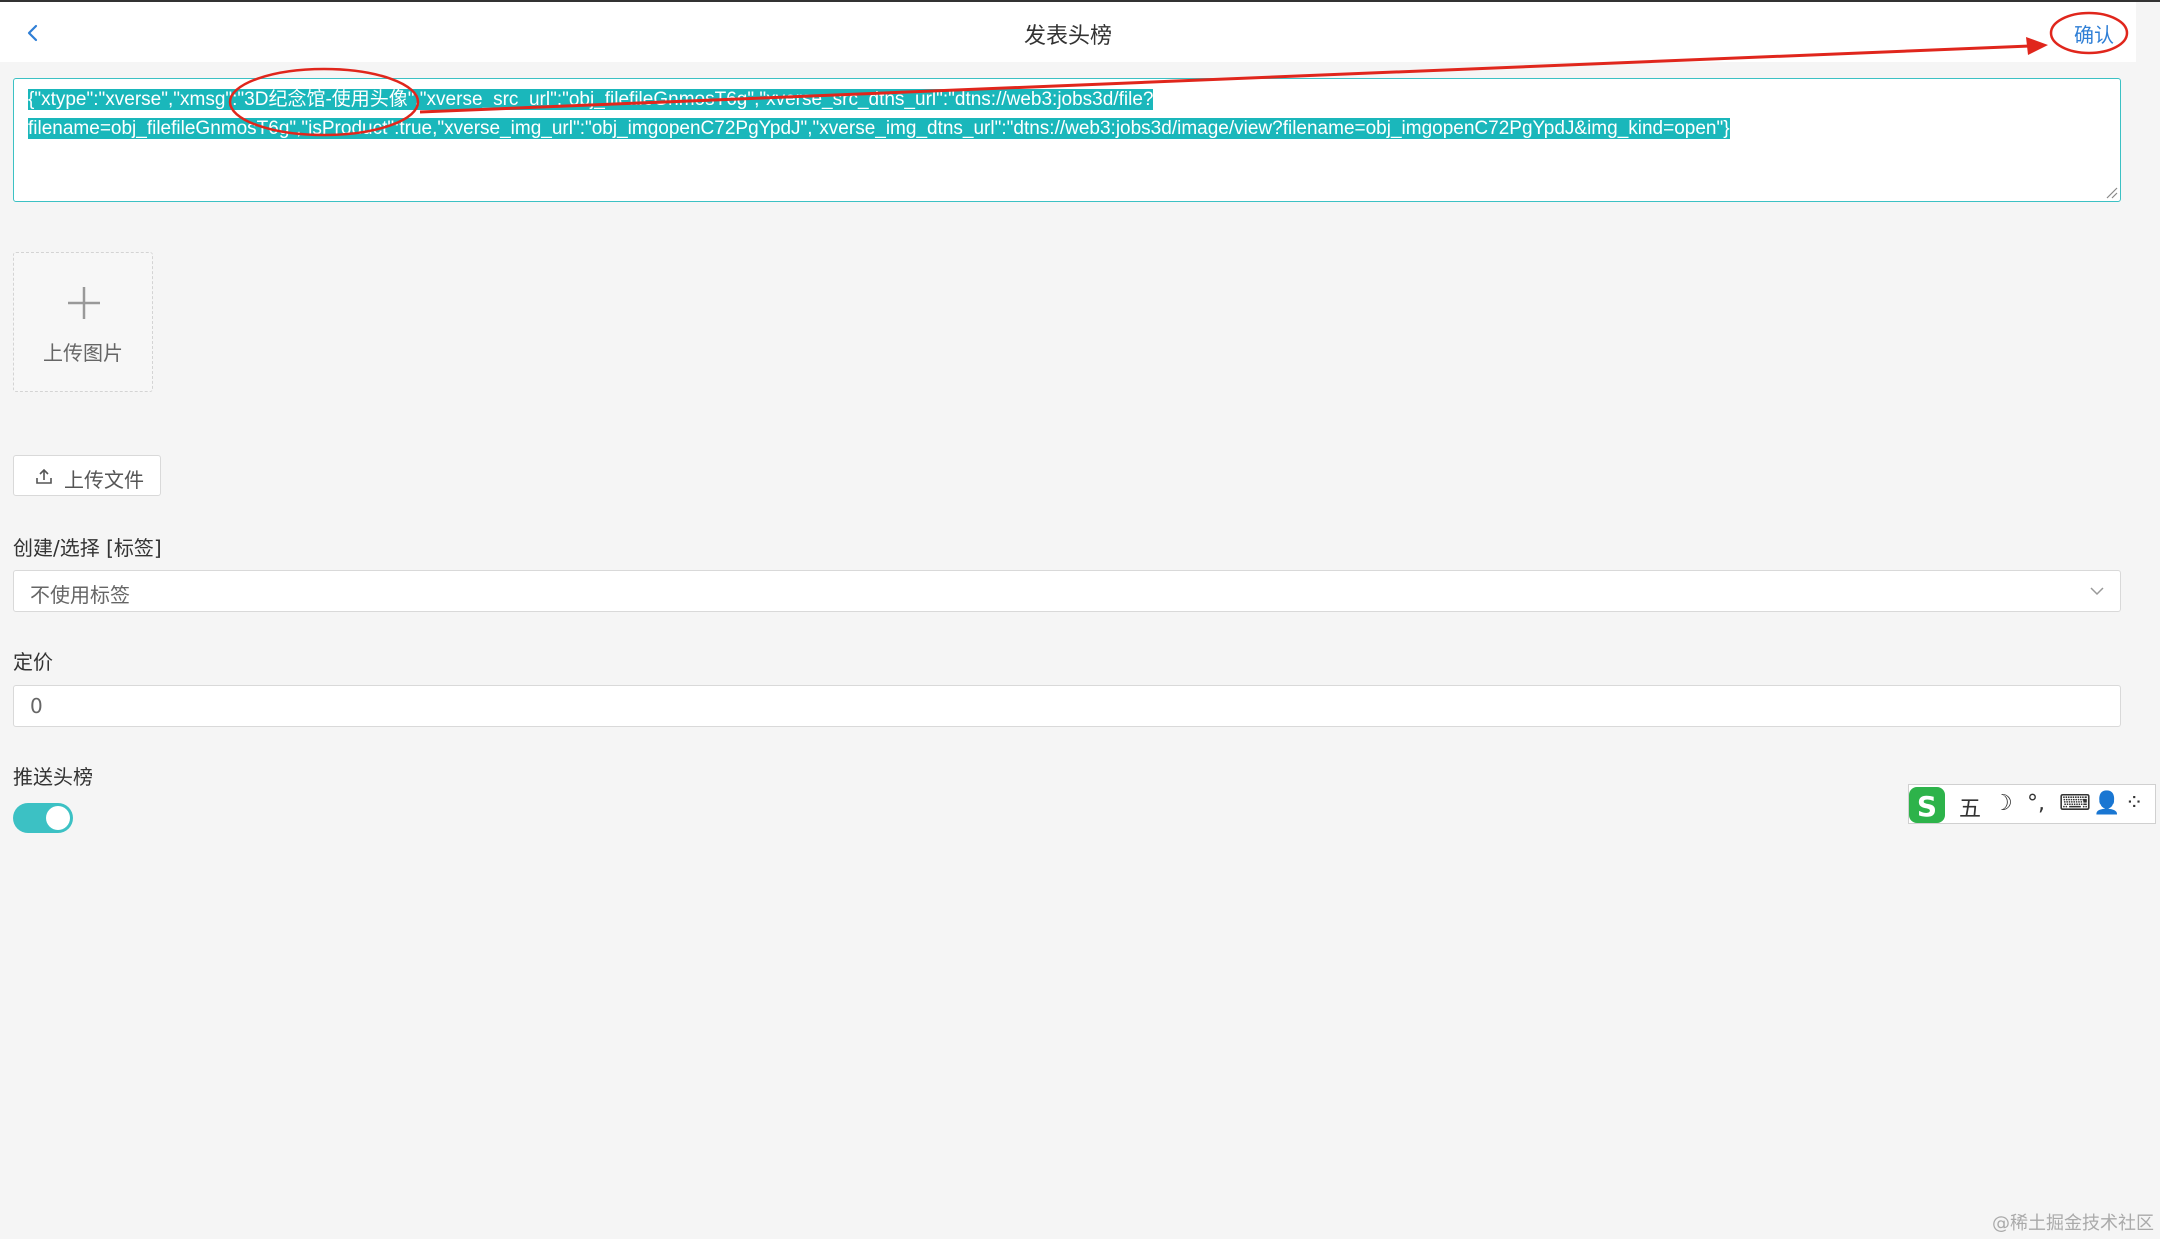 The image size is (2160, 1239). What do you see at coordinates (2073, 1223) in the screenshot?
I see `watermark: @稀土掘金技术社区` at bounding box center [2073, 1223].